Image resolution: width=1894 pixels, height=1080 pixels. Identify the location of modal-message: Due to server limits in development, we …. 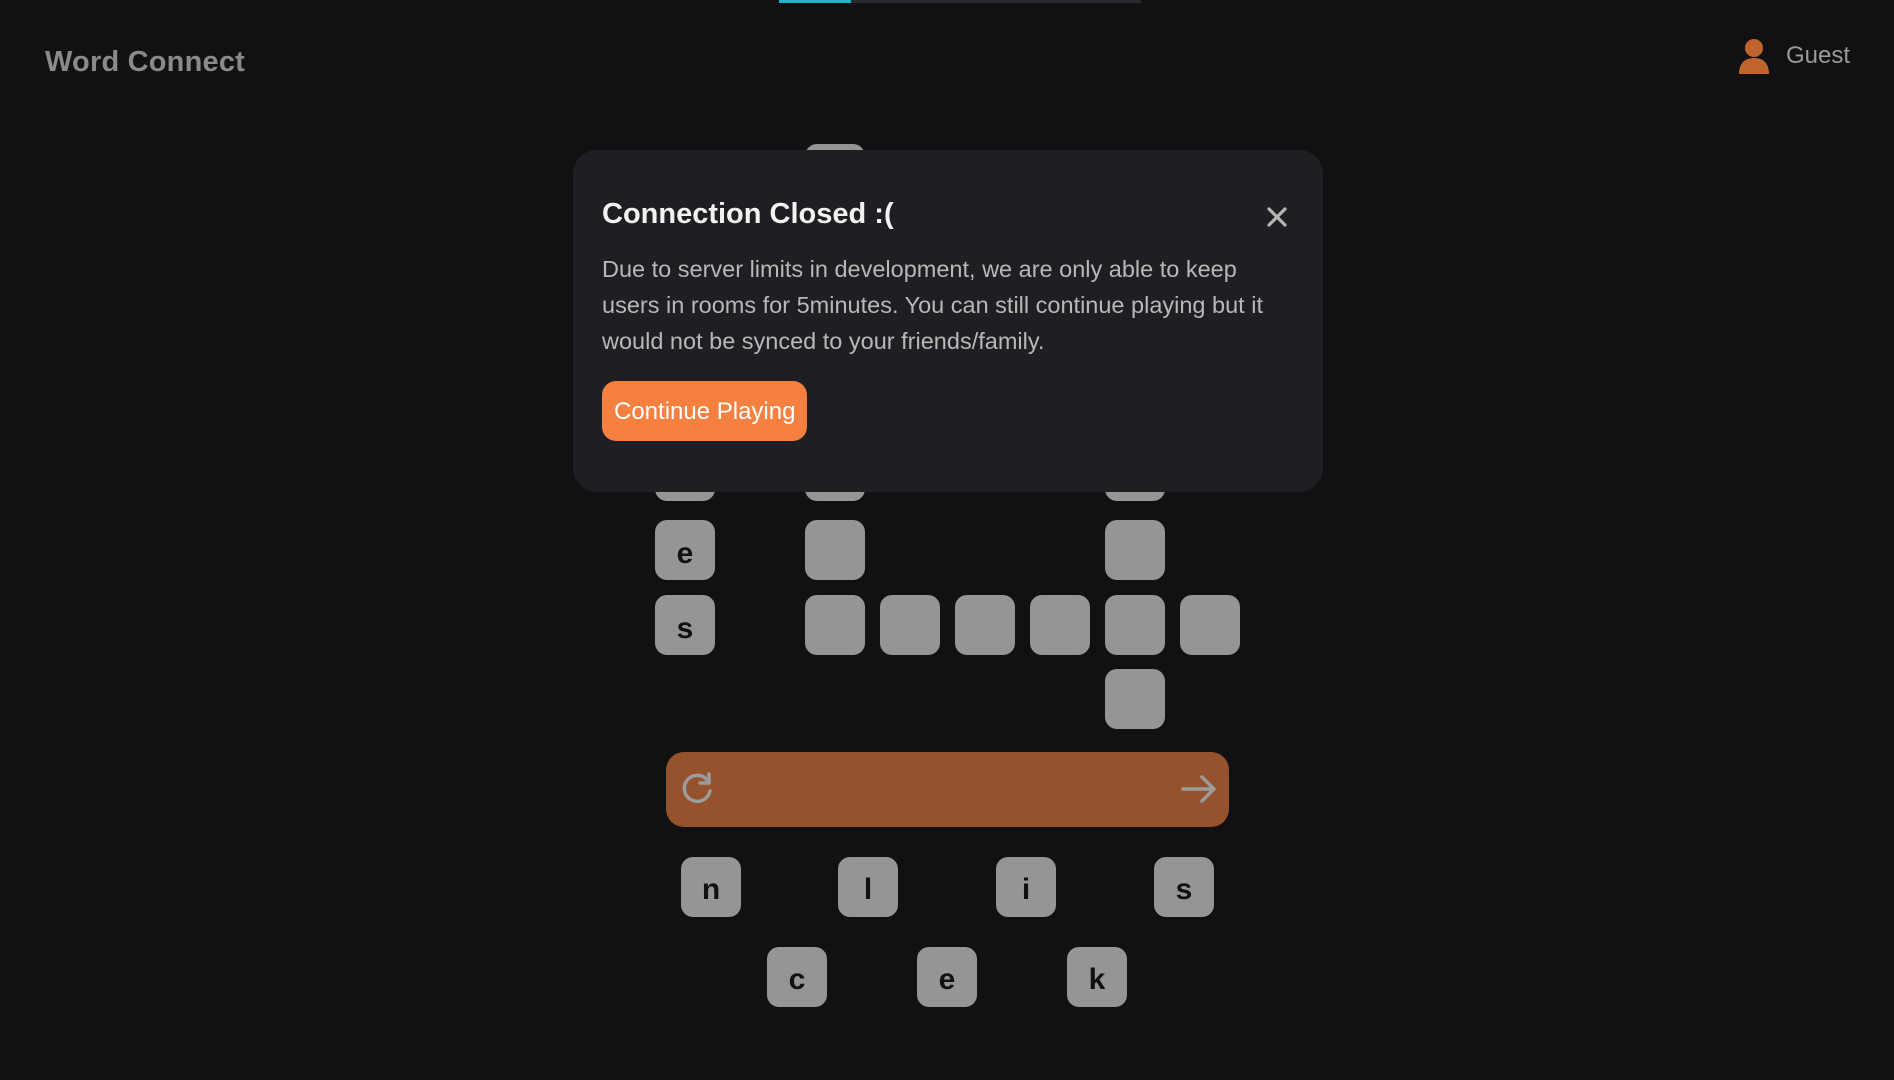
(932, 305).